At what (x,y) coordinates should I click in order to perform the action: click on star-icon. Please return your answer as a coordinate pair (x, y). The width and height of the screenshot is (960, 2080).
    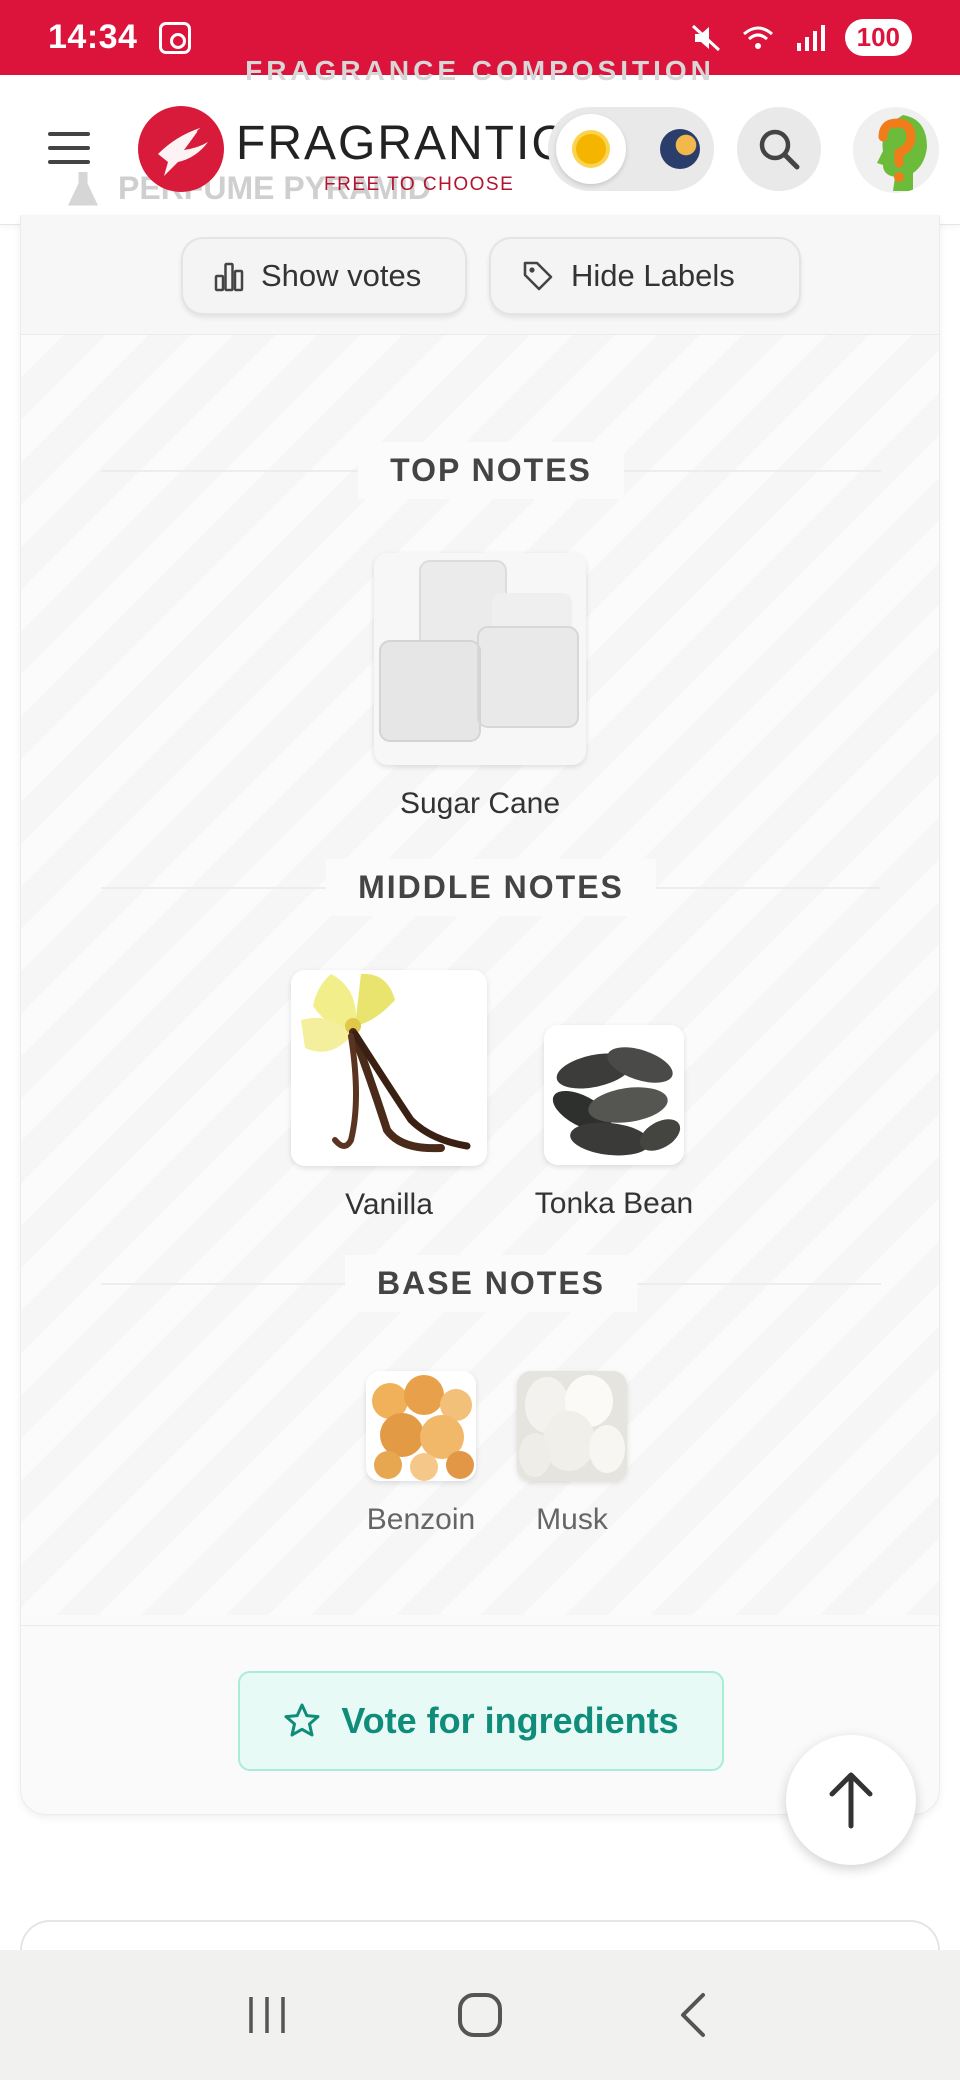
    Looking at the image, I should click on (302, 1720).